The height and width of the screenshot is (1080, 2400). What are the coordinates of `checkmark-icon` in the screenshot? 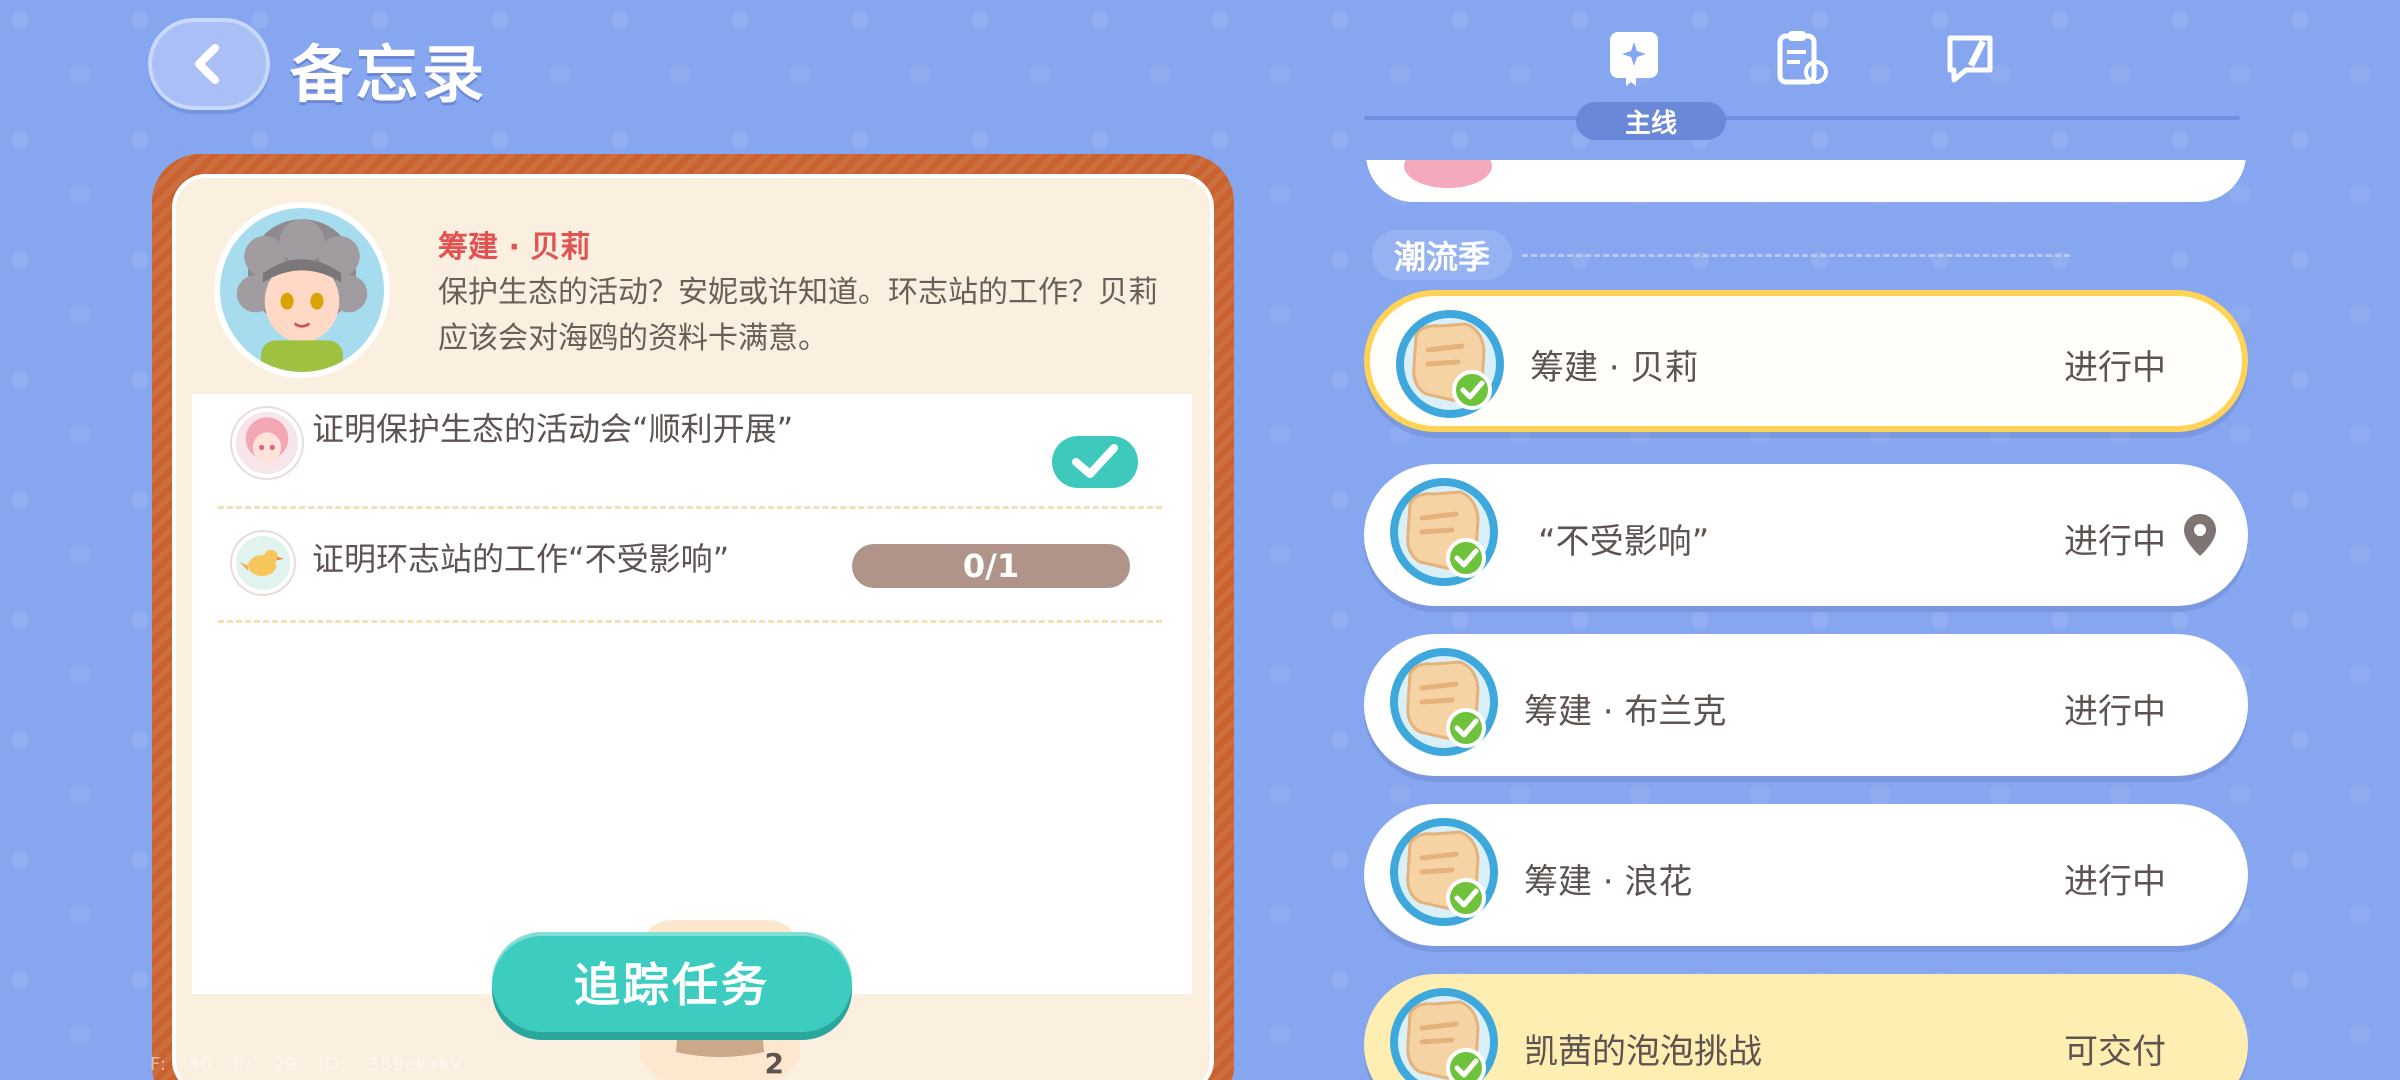 It's located at (1095, 461).